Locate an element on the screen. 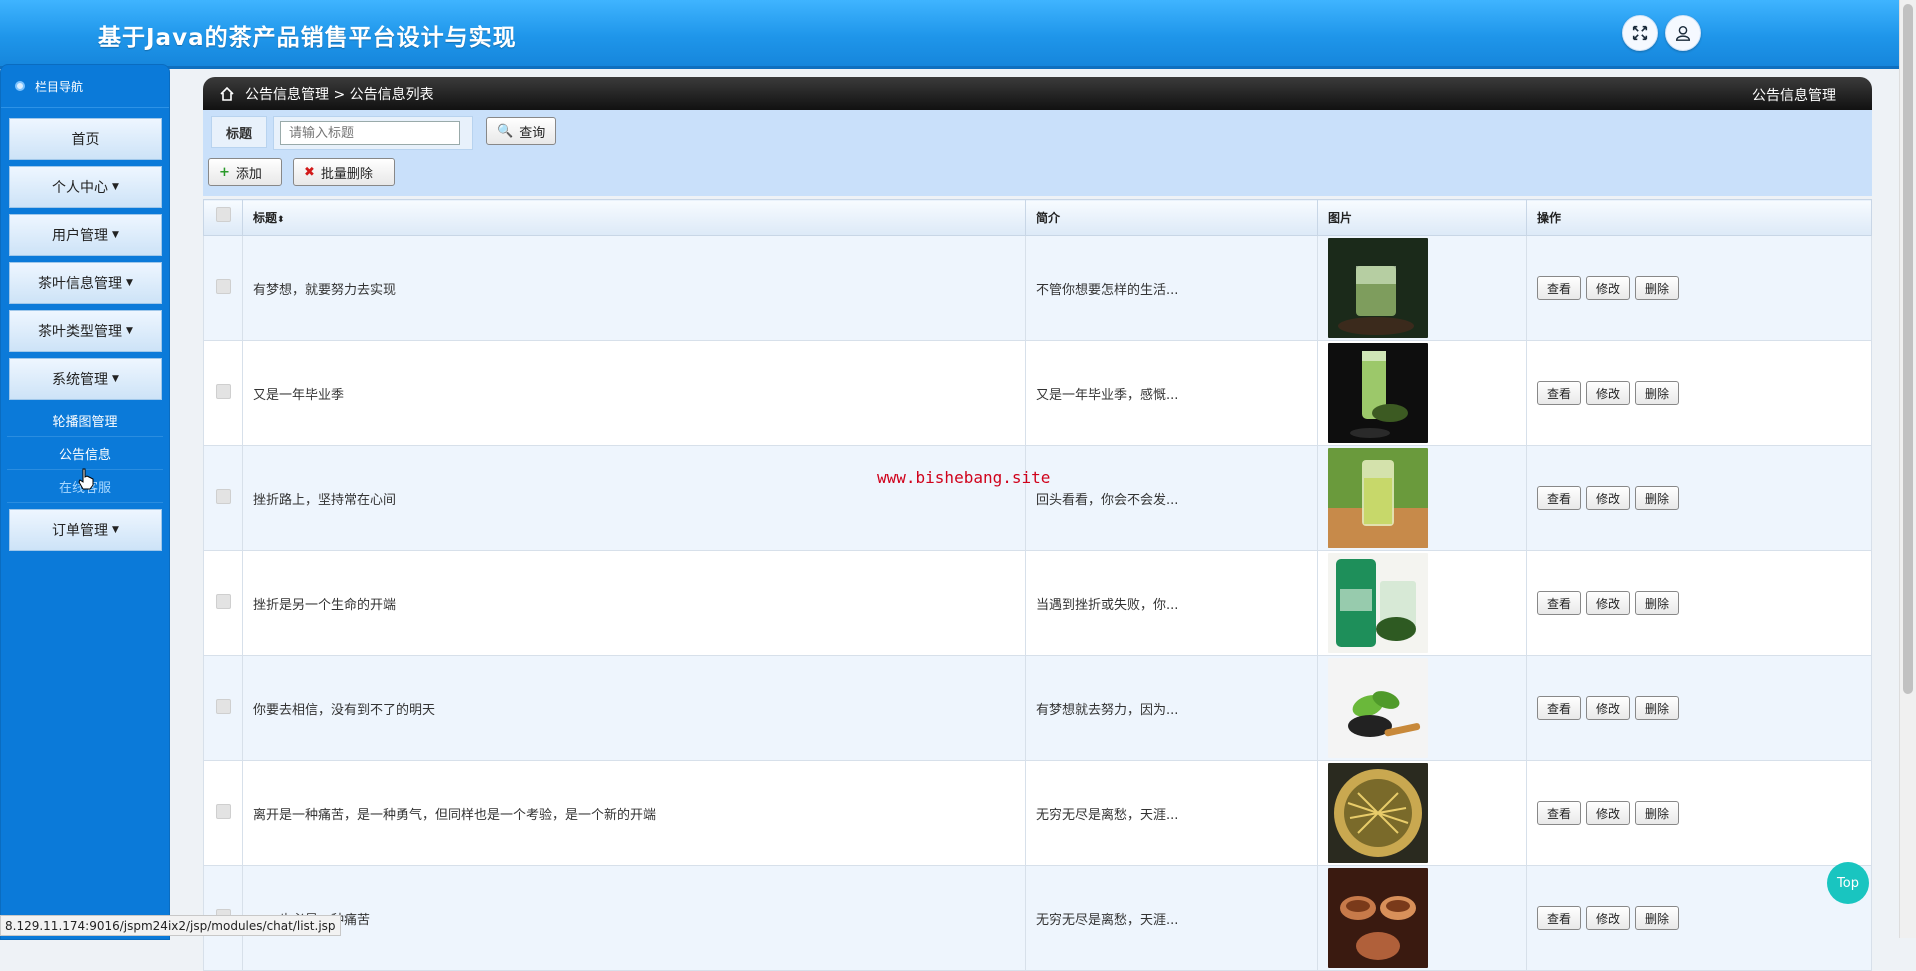 This screenshot has height=971, width=1916. fullscreen-button is located at coordinates (1640, 33).